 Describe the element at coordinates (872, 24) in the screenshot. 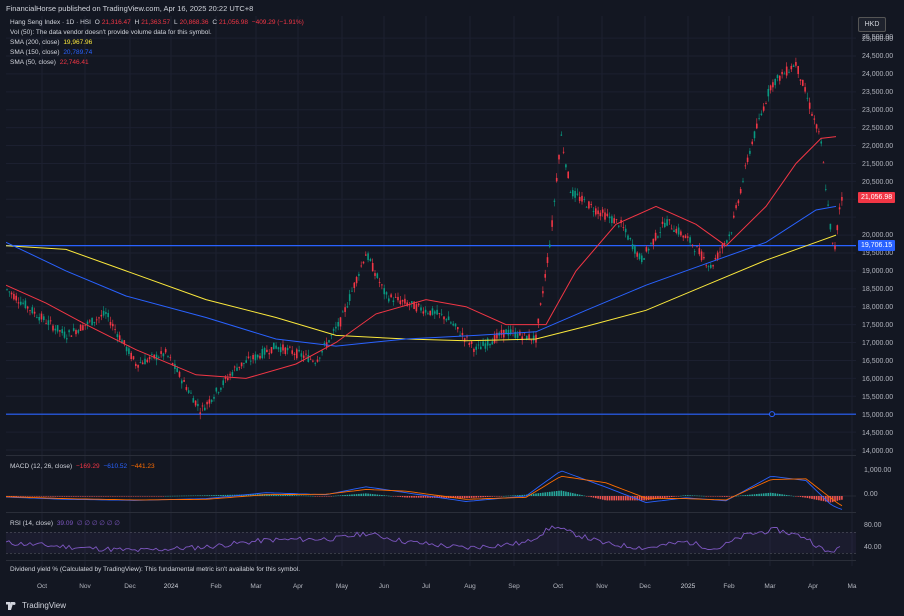

I see `currency-badge: HKD` at that location.